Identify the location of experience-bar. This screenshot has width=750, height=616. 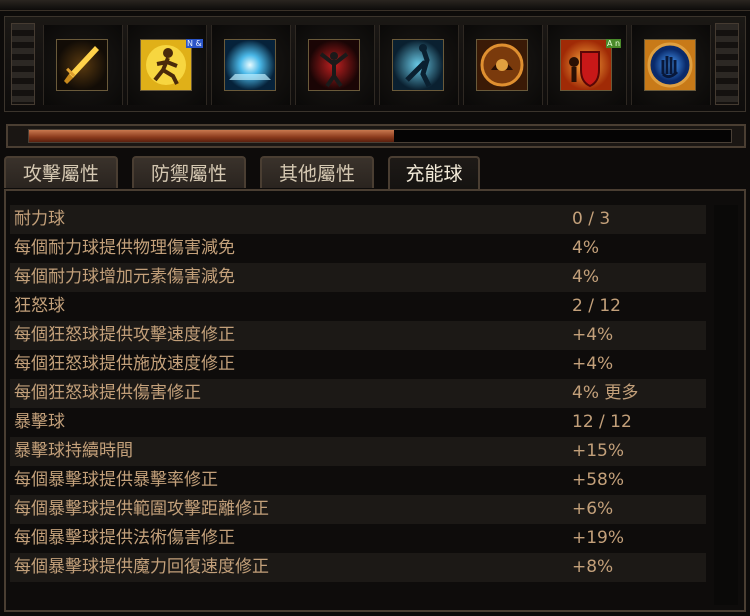
(376, 136).